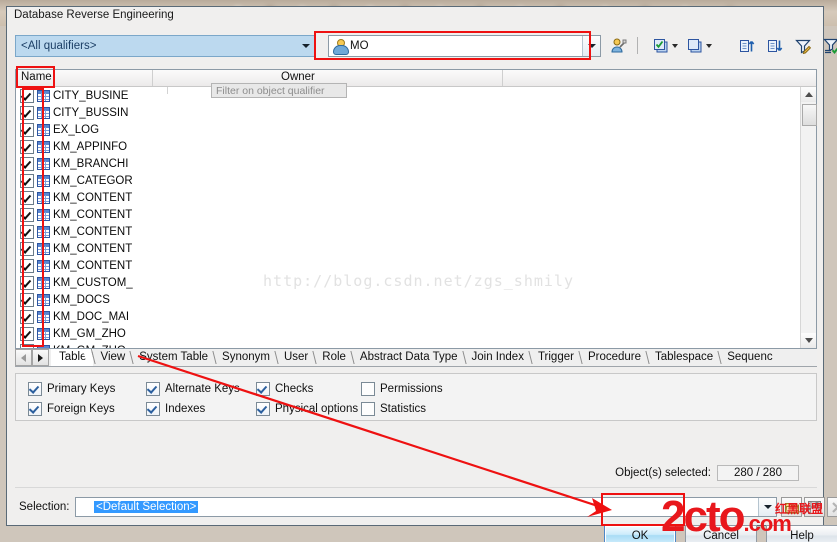 The image size is (837, 542). Describe the element at coordinates (496, 357) in the screenshot. I see `tab-join-index: Join Index` at that location.